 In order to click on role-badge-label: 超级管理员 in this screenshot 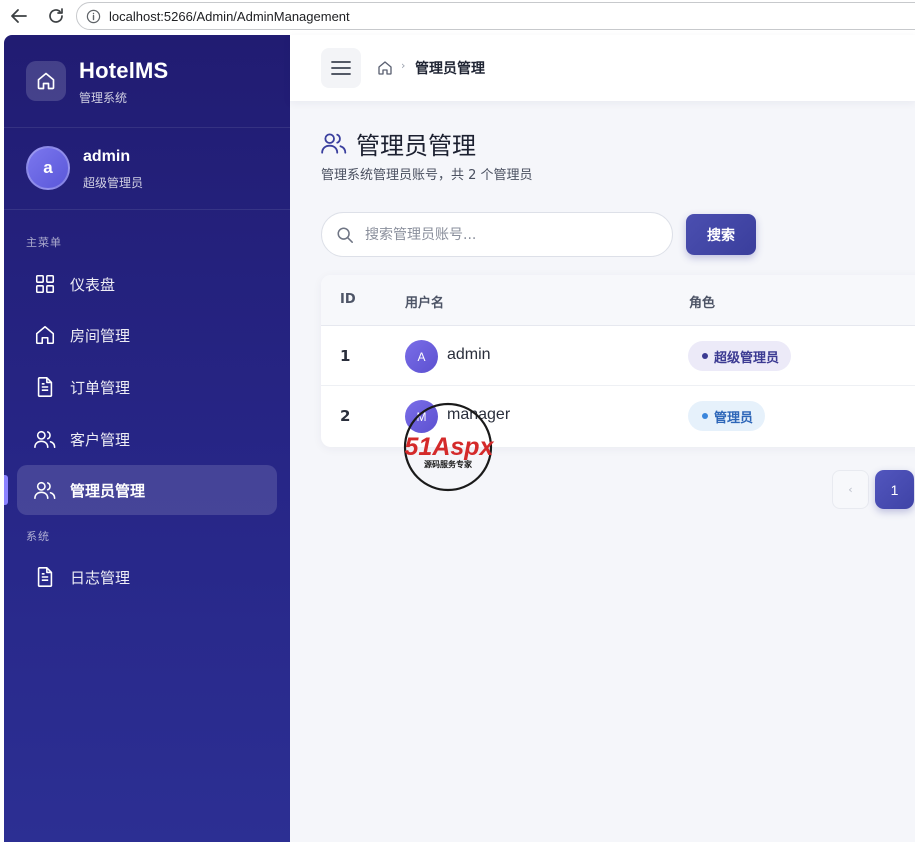, I will do `click(747, 358)`.